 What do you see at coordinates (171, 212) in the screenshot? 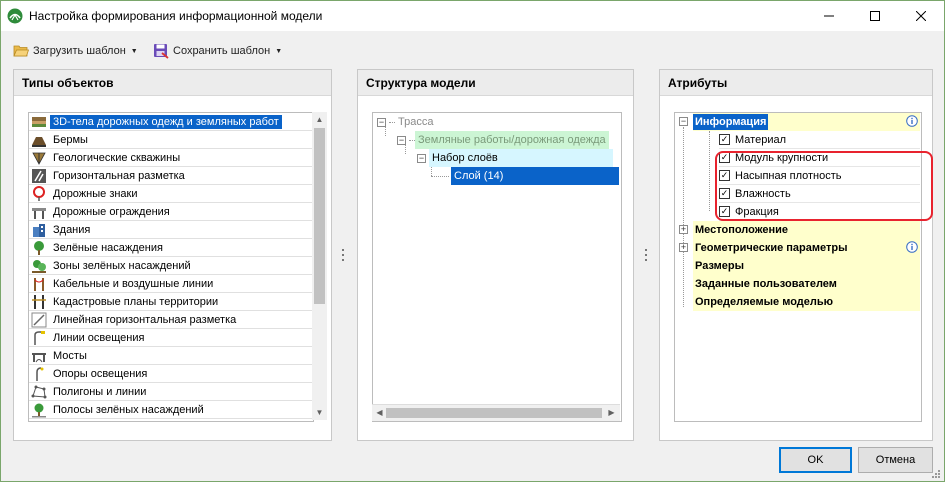
I see `list-item: Дорожные ограждения` at bounding box center [171, 212].